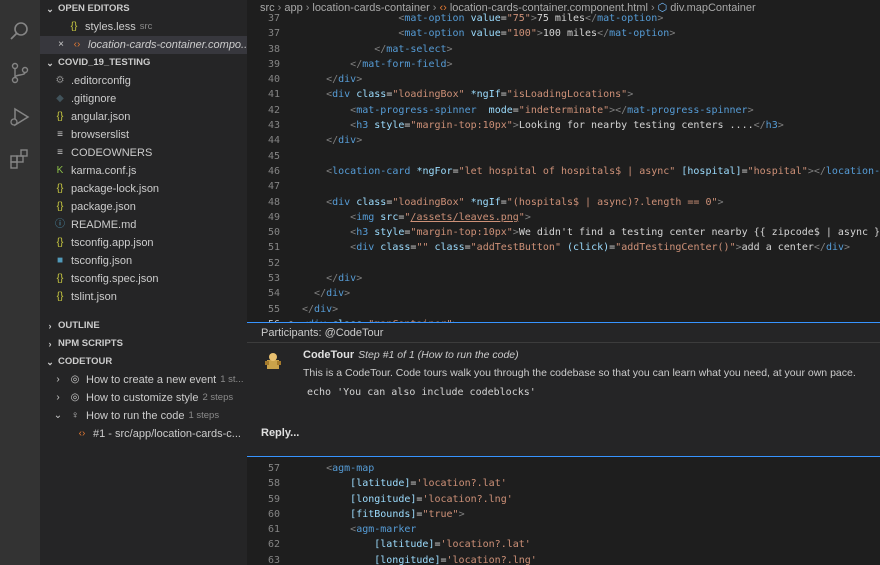 This screenshot has width=880, height=565. I want to click on open-editor-item: {} styles.less src, so click(143, 27).